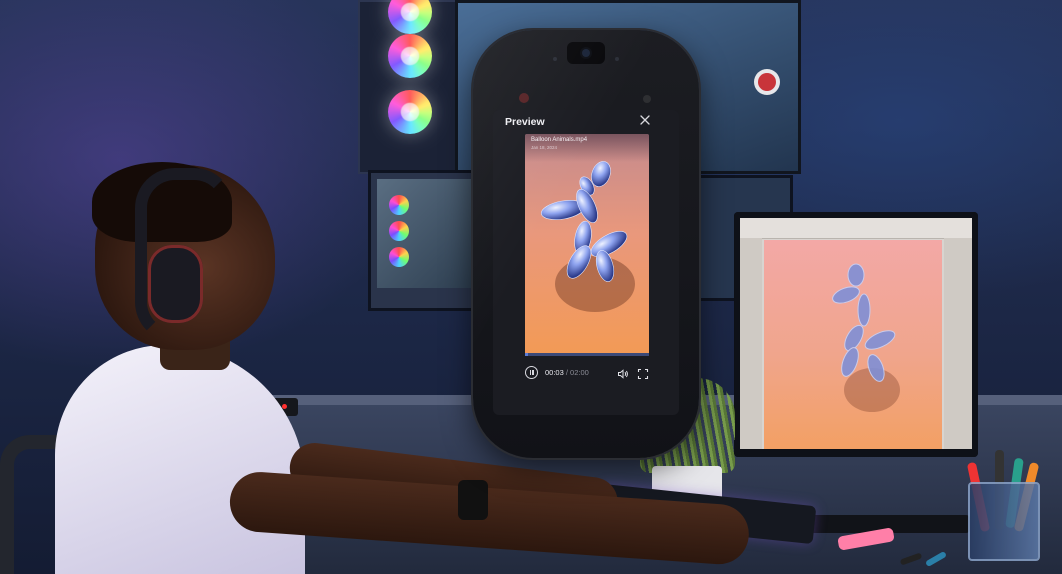 This screenshot has height=574, width=1062. Describe the element at coordinates (647, 99) in the screenshot. I see `menu-icon` at that location.